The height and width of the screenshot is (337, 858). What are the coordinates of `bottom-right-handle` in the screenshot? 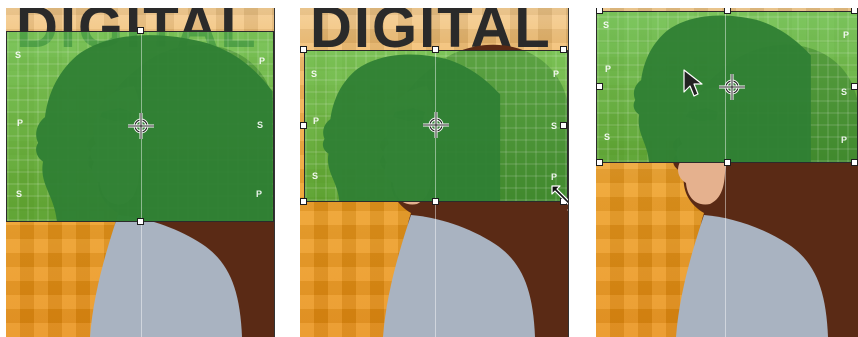 It's located at (854, 162).